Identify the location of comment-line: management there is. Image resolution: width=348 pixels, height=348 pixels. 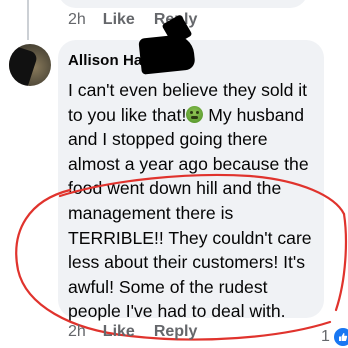
(151, 212).